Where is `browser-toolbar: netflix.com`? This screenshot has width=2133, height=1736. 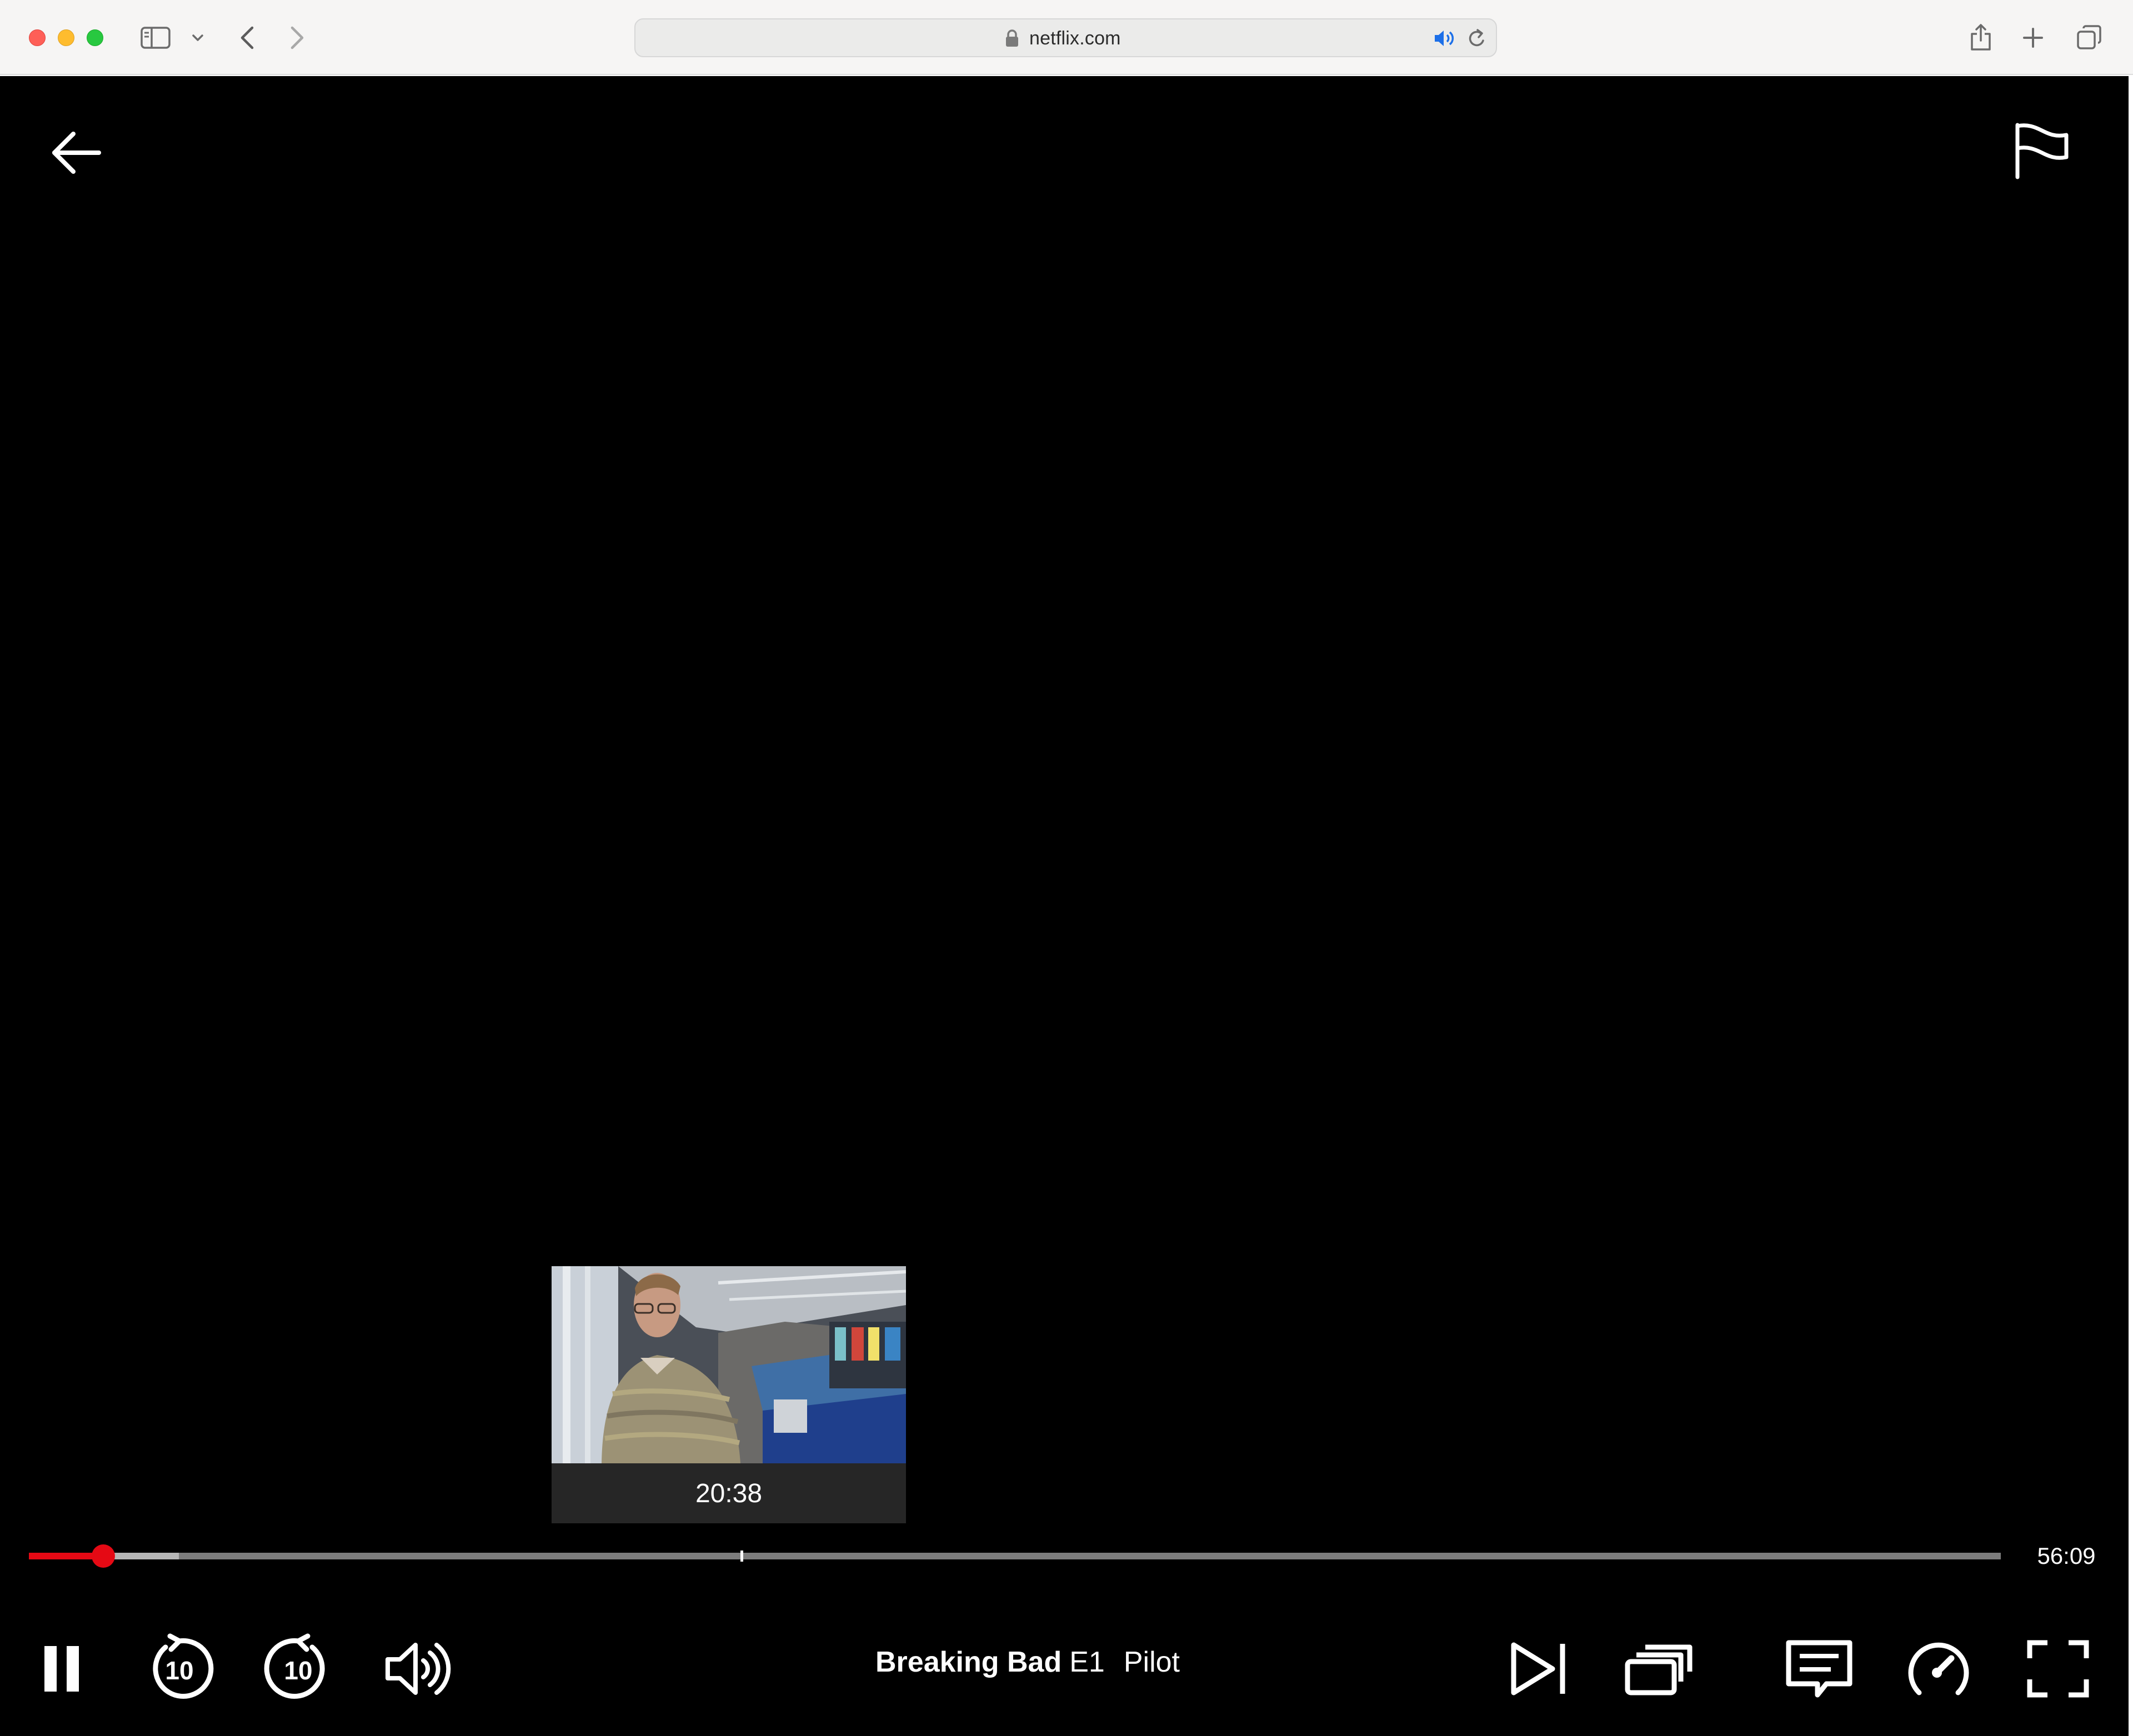
browser-toolbar: netflix.com is located at coordinates (1066, 37).